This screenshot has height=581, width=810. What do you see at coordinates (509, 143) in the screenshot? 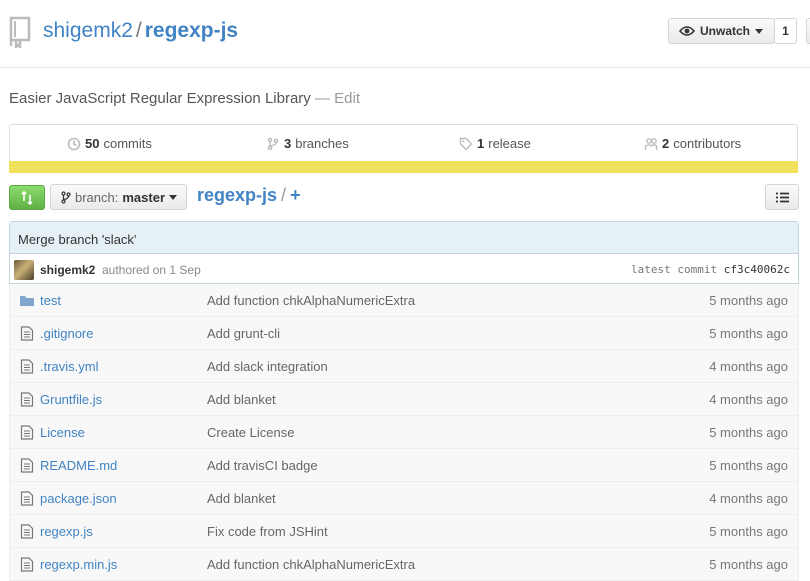
I see `releases-label: release` at bounding box center [509, 143].